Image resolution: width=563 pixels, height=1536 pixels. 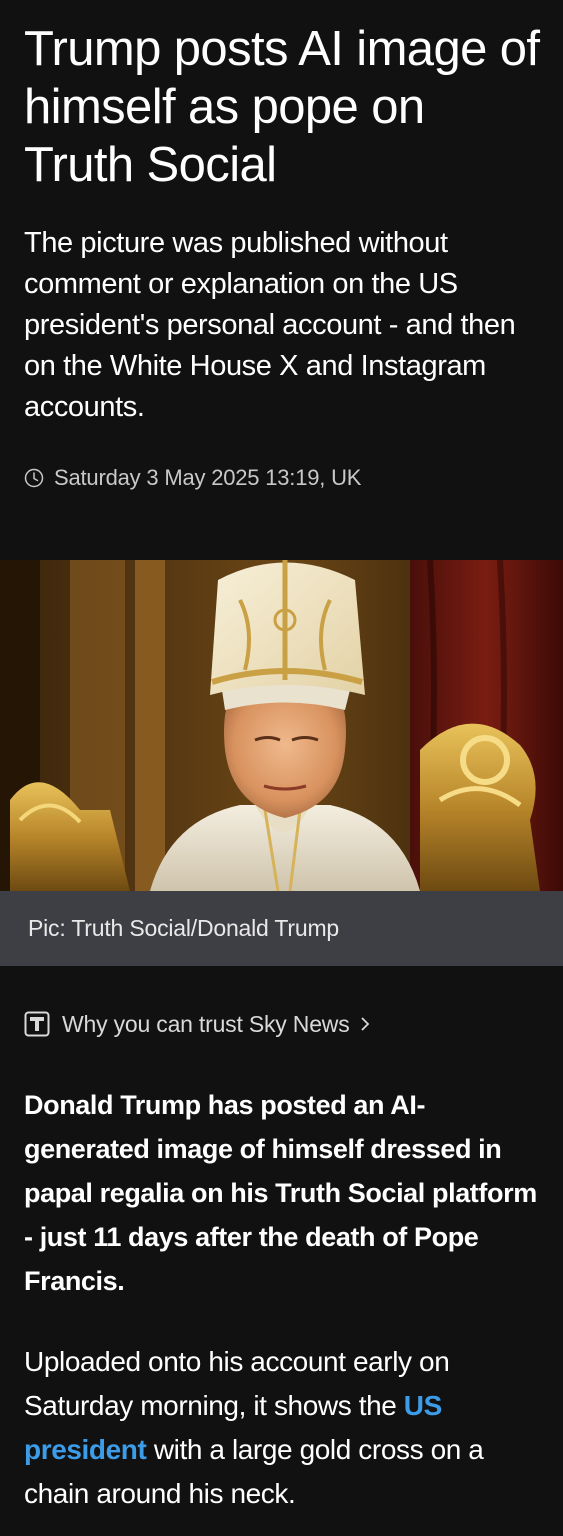 I want to click on image-caption-bar: Pic: Truth Social/Donald Trump, so click(x=281, y=928).